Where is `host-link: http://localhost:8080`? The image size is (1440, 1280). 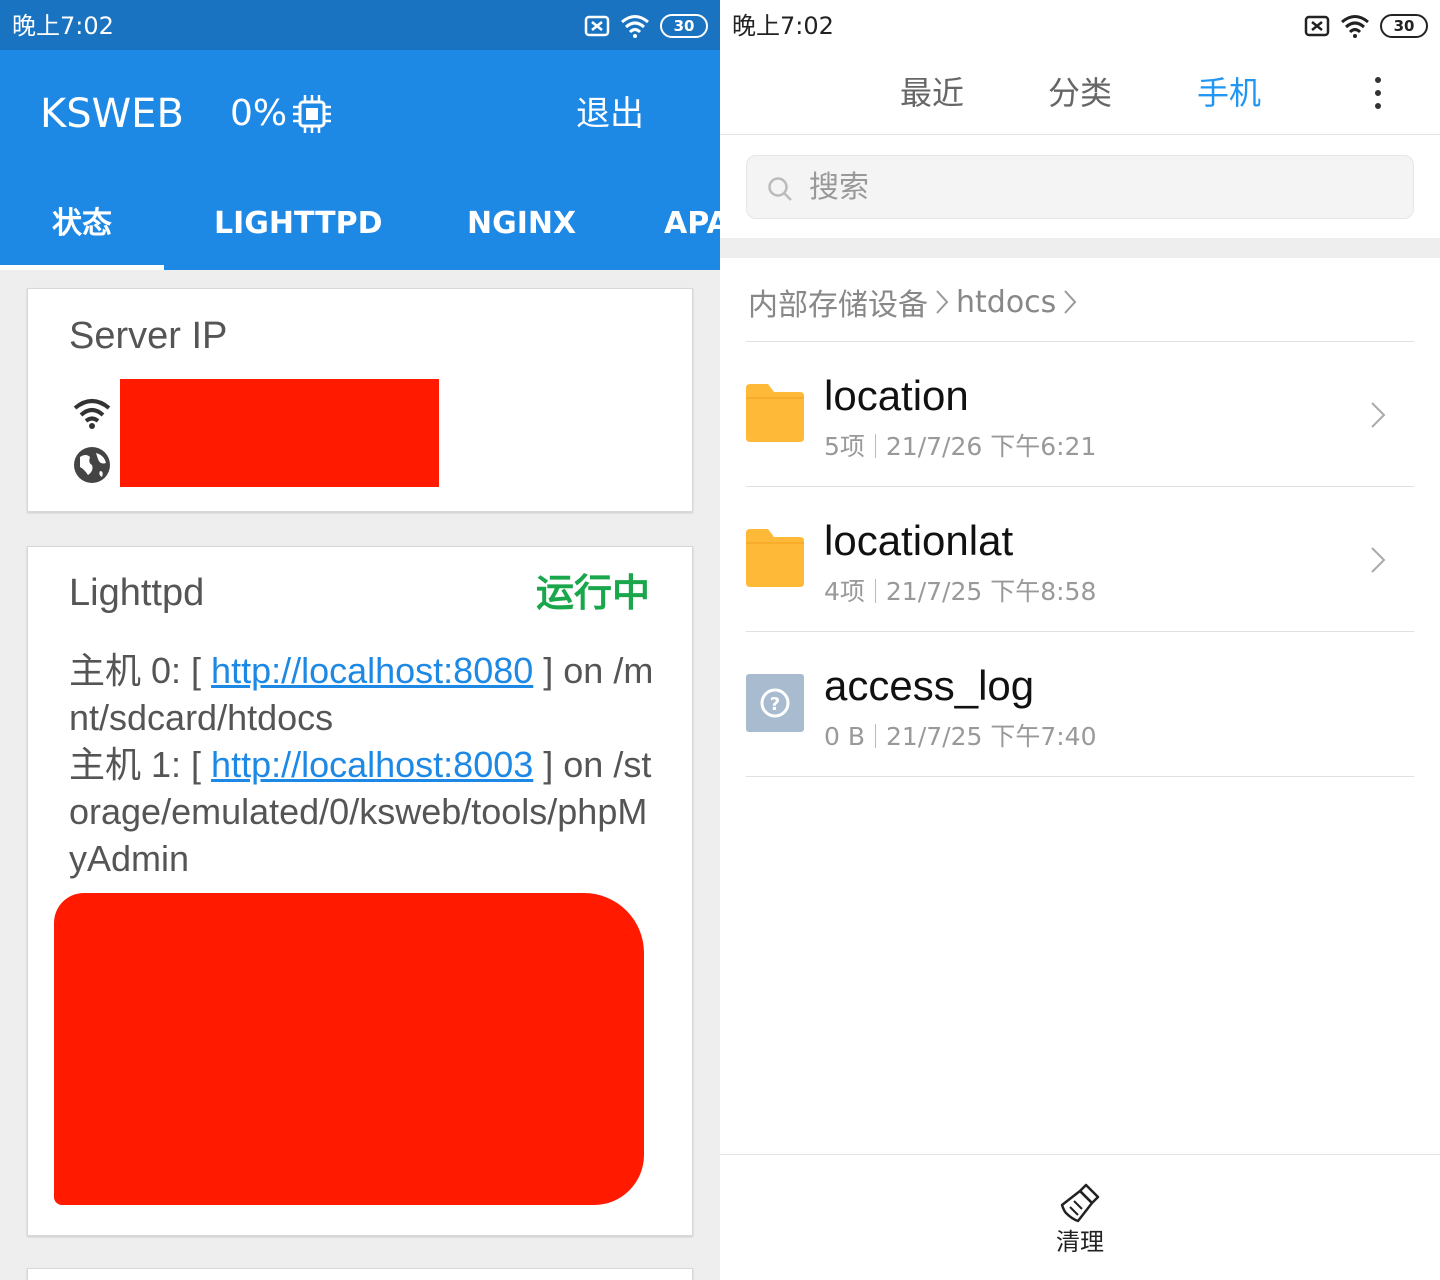
host-link: http://localhost:8080 is located at coordinates (372, 670).